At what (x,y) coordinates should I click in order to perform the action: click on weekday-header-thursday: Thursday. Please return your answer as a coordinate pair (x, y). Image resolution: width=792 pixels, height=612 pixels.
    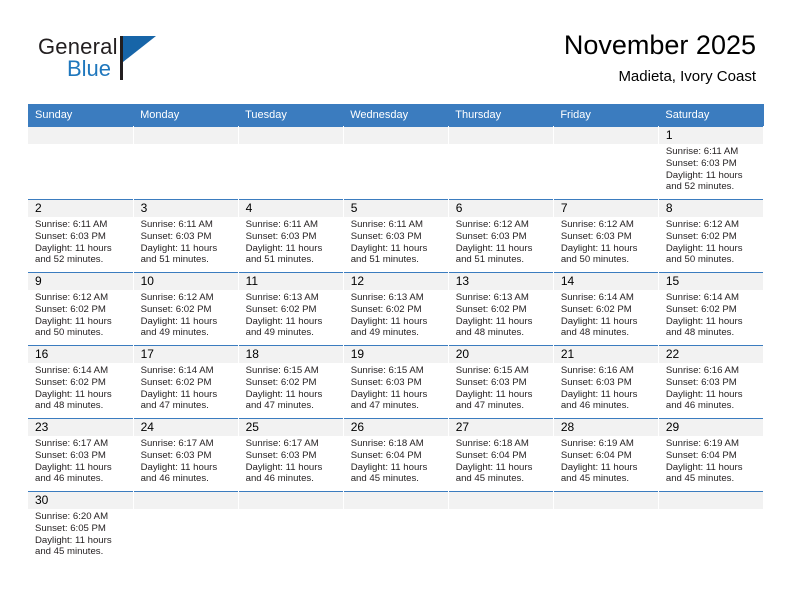
    Looking at the image, I should click on (501, 115).